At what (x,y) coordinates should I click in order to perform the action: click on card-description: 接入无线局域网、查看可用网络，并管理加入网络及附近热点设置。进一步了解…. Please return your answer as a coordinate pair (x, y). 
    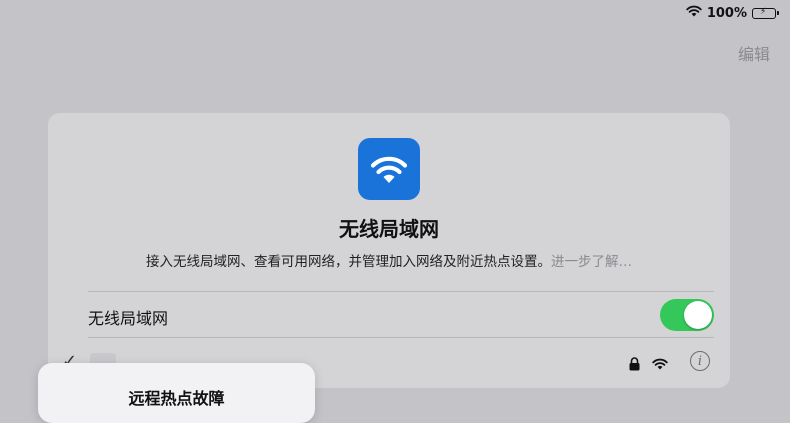
    Looking at the image, I should click on (389, 260).